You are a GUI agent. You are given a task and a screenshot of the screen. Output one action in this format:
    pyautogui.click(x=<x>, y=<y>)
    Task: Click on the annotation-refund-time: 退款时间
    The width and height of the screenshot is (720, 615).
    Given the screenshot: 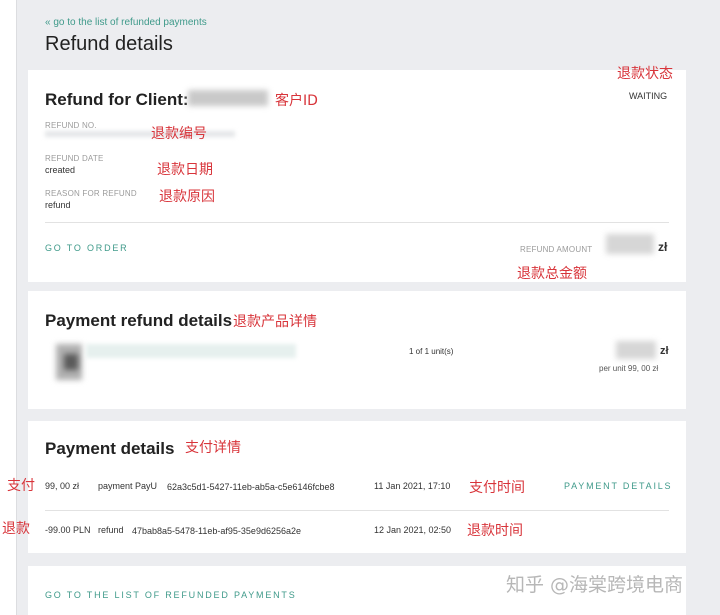 What is the action you would take?
    pyautogui.click(x=495, y=531)
    